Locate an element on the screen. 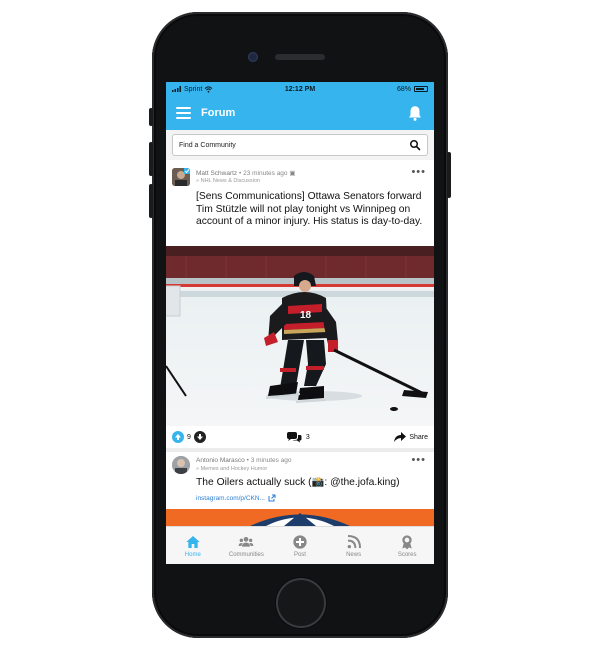 This screenshot has height=648, width=600. power-button is located at coordinates (449, 175).